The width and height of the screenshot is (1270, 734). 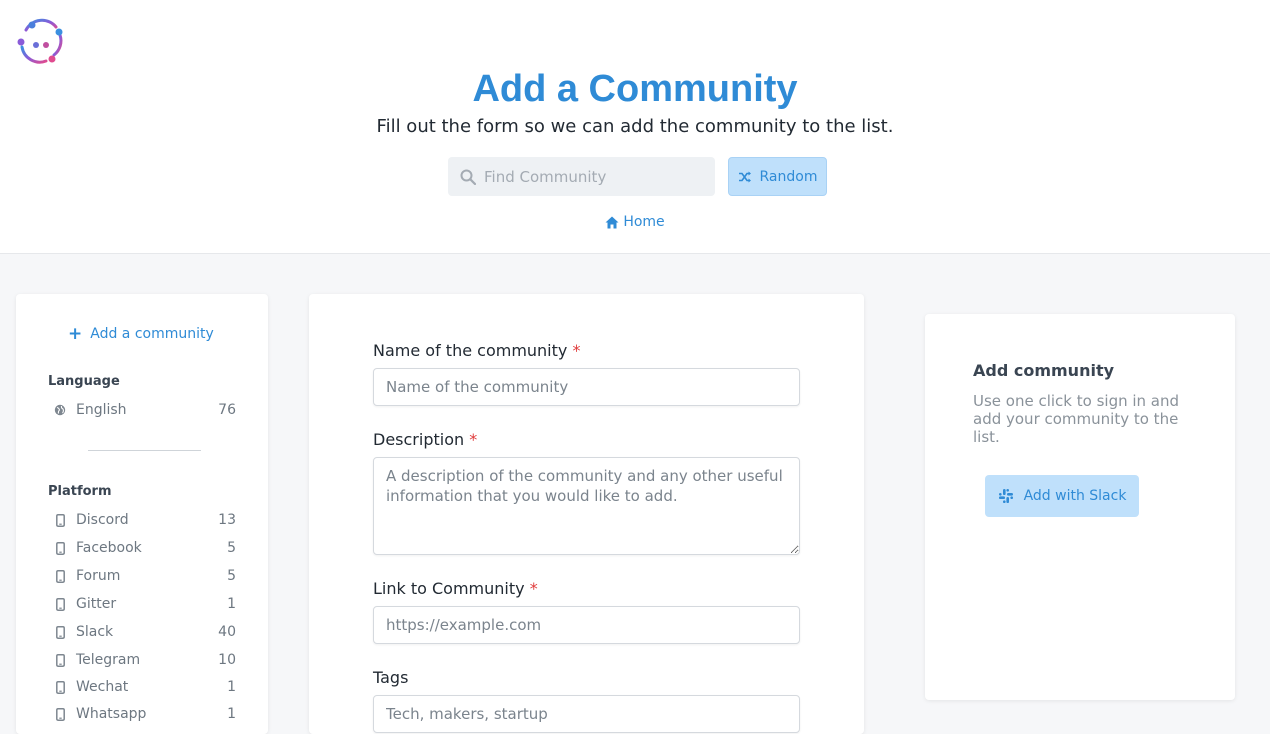 I want to click on filter-label: Whatsapp, so click(x=111, y=714).